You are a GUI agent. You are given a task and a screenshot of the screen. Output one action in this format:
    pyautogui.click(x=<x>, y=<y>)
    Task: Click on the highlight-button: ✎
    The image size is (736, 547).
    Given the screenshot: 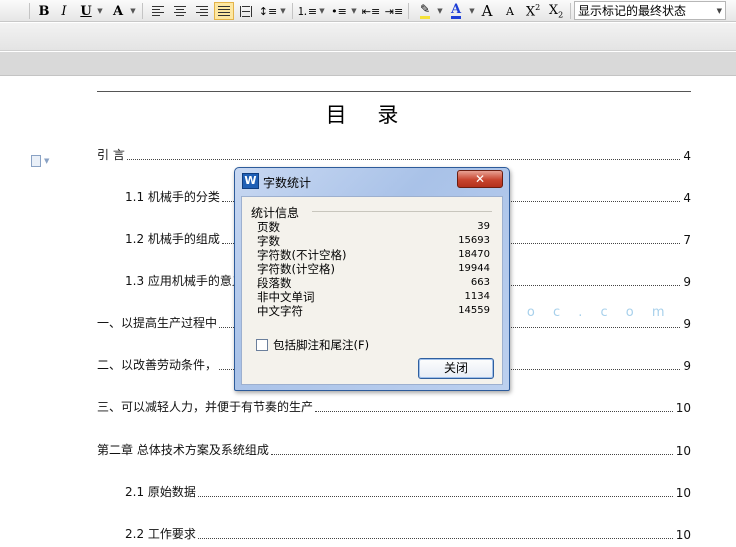 What is the action you would take?
    pyautogui.click(x=425, y=11)
    